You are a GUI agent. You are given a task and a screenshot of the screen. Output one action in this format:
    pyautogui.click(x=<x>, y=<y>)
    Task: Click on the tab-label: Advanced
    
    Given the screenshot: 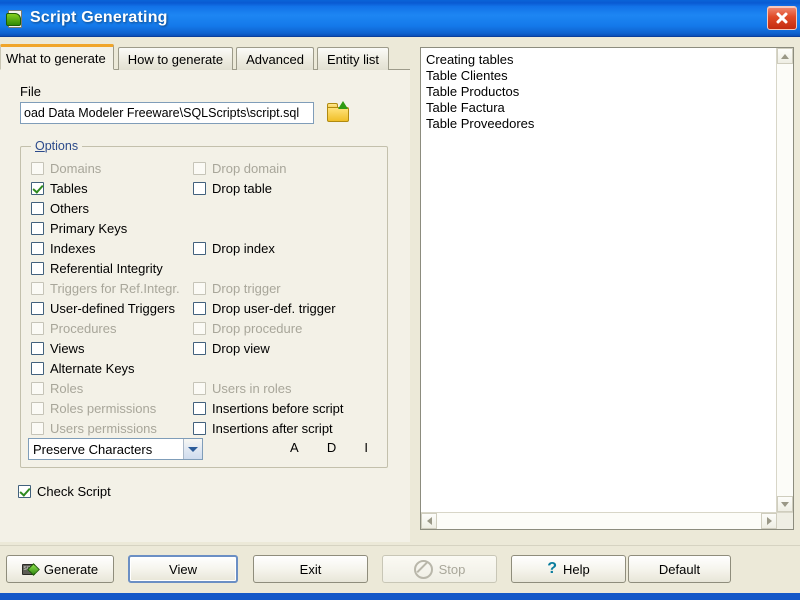 What is the action you would take?
    pyautogui.click(x=275, y=59)
    